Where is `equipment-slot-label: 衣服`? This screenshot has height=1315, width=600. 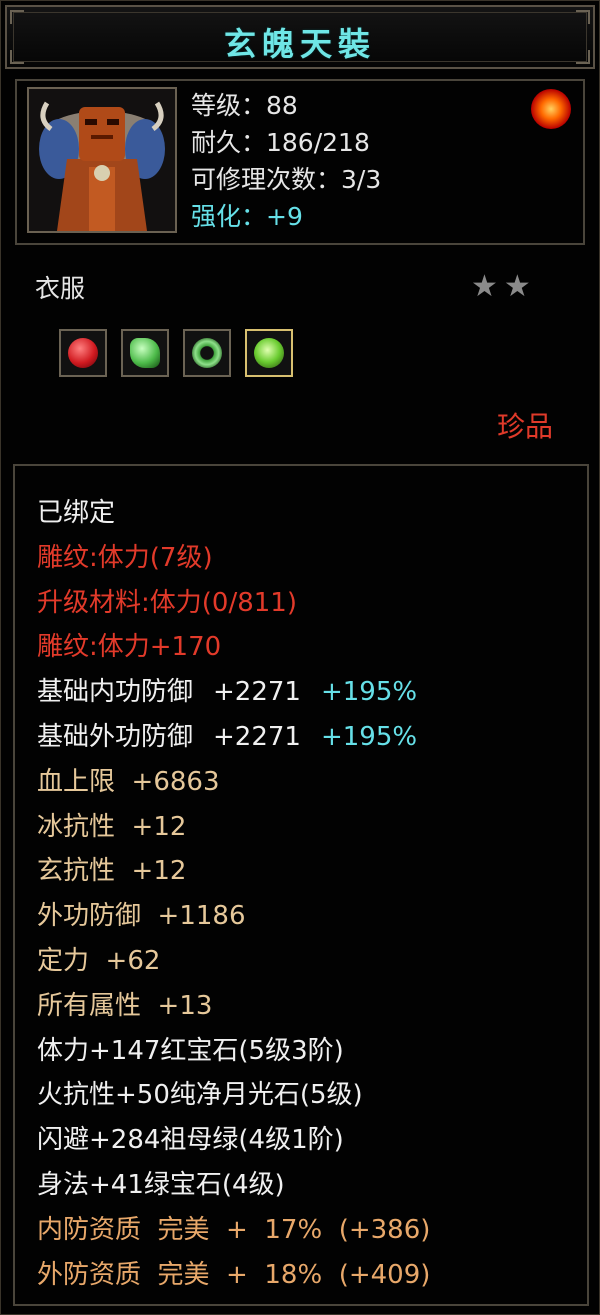
equipment-slot-label: 衣服 is located at coordinates (60, 288).